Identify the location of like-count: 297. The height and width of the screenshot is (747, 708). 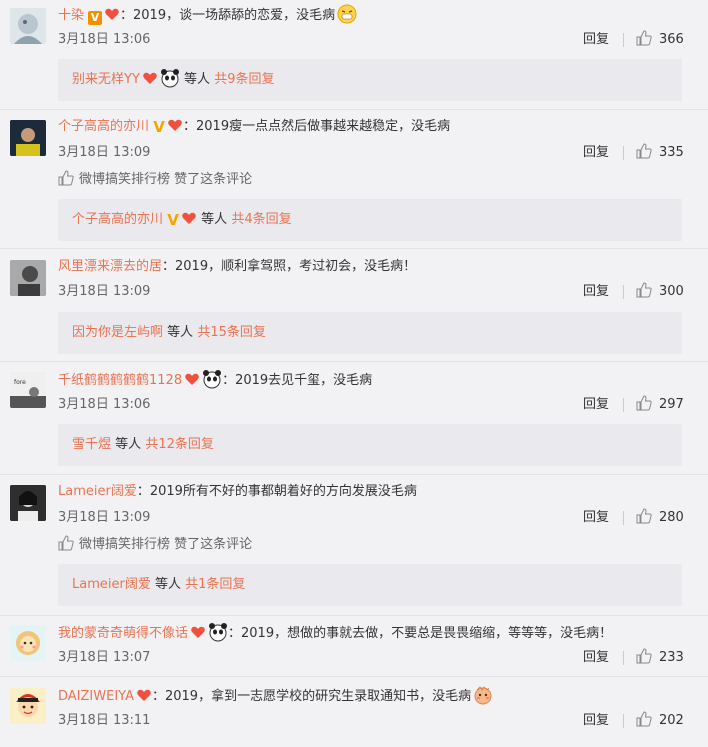
(671, 404).